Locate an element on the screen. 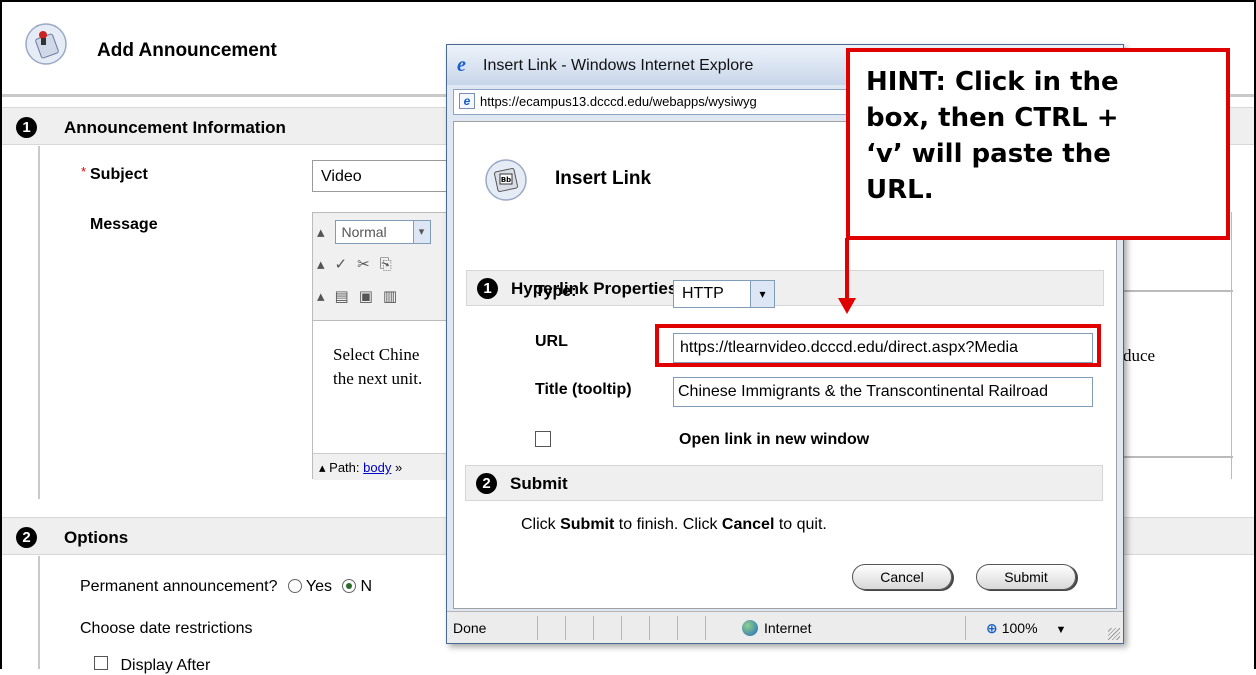 The image size is (1256, 675). url-highlight-box is located at coordinates (878, 345).